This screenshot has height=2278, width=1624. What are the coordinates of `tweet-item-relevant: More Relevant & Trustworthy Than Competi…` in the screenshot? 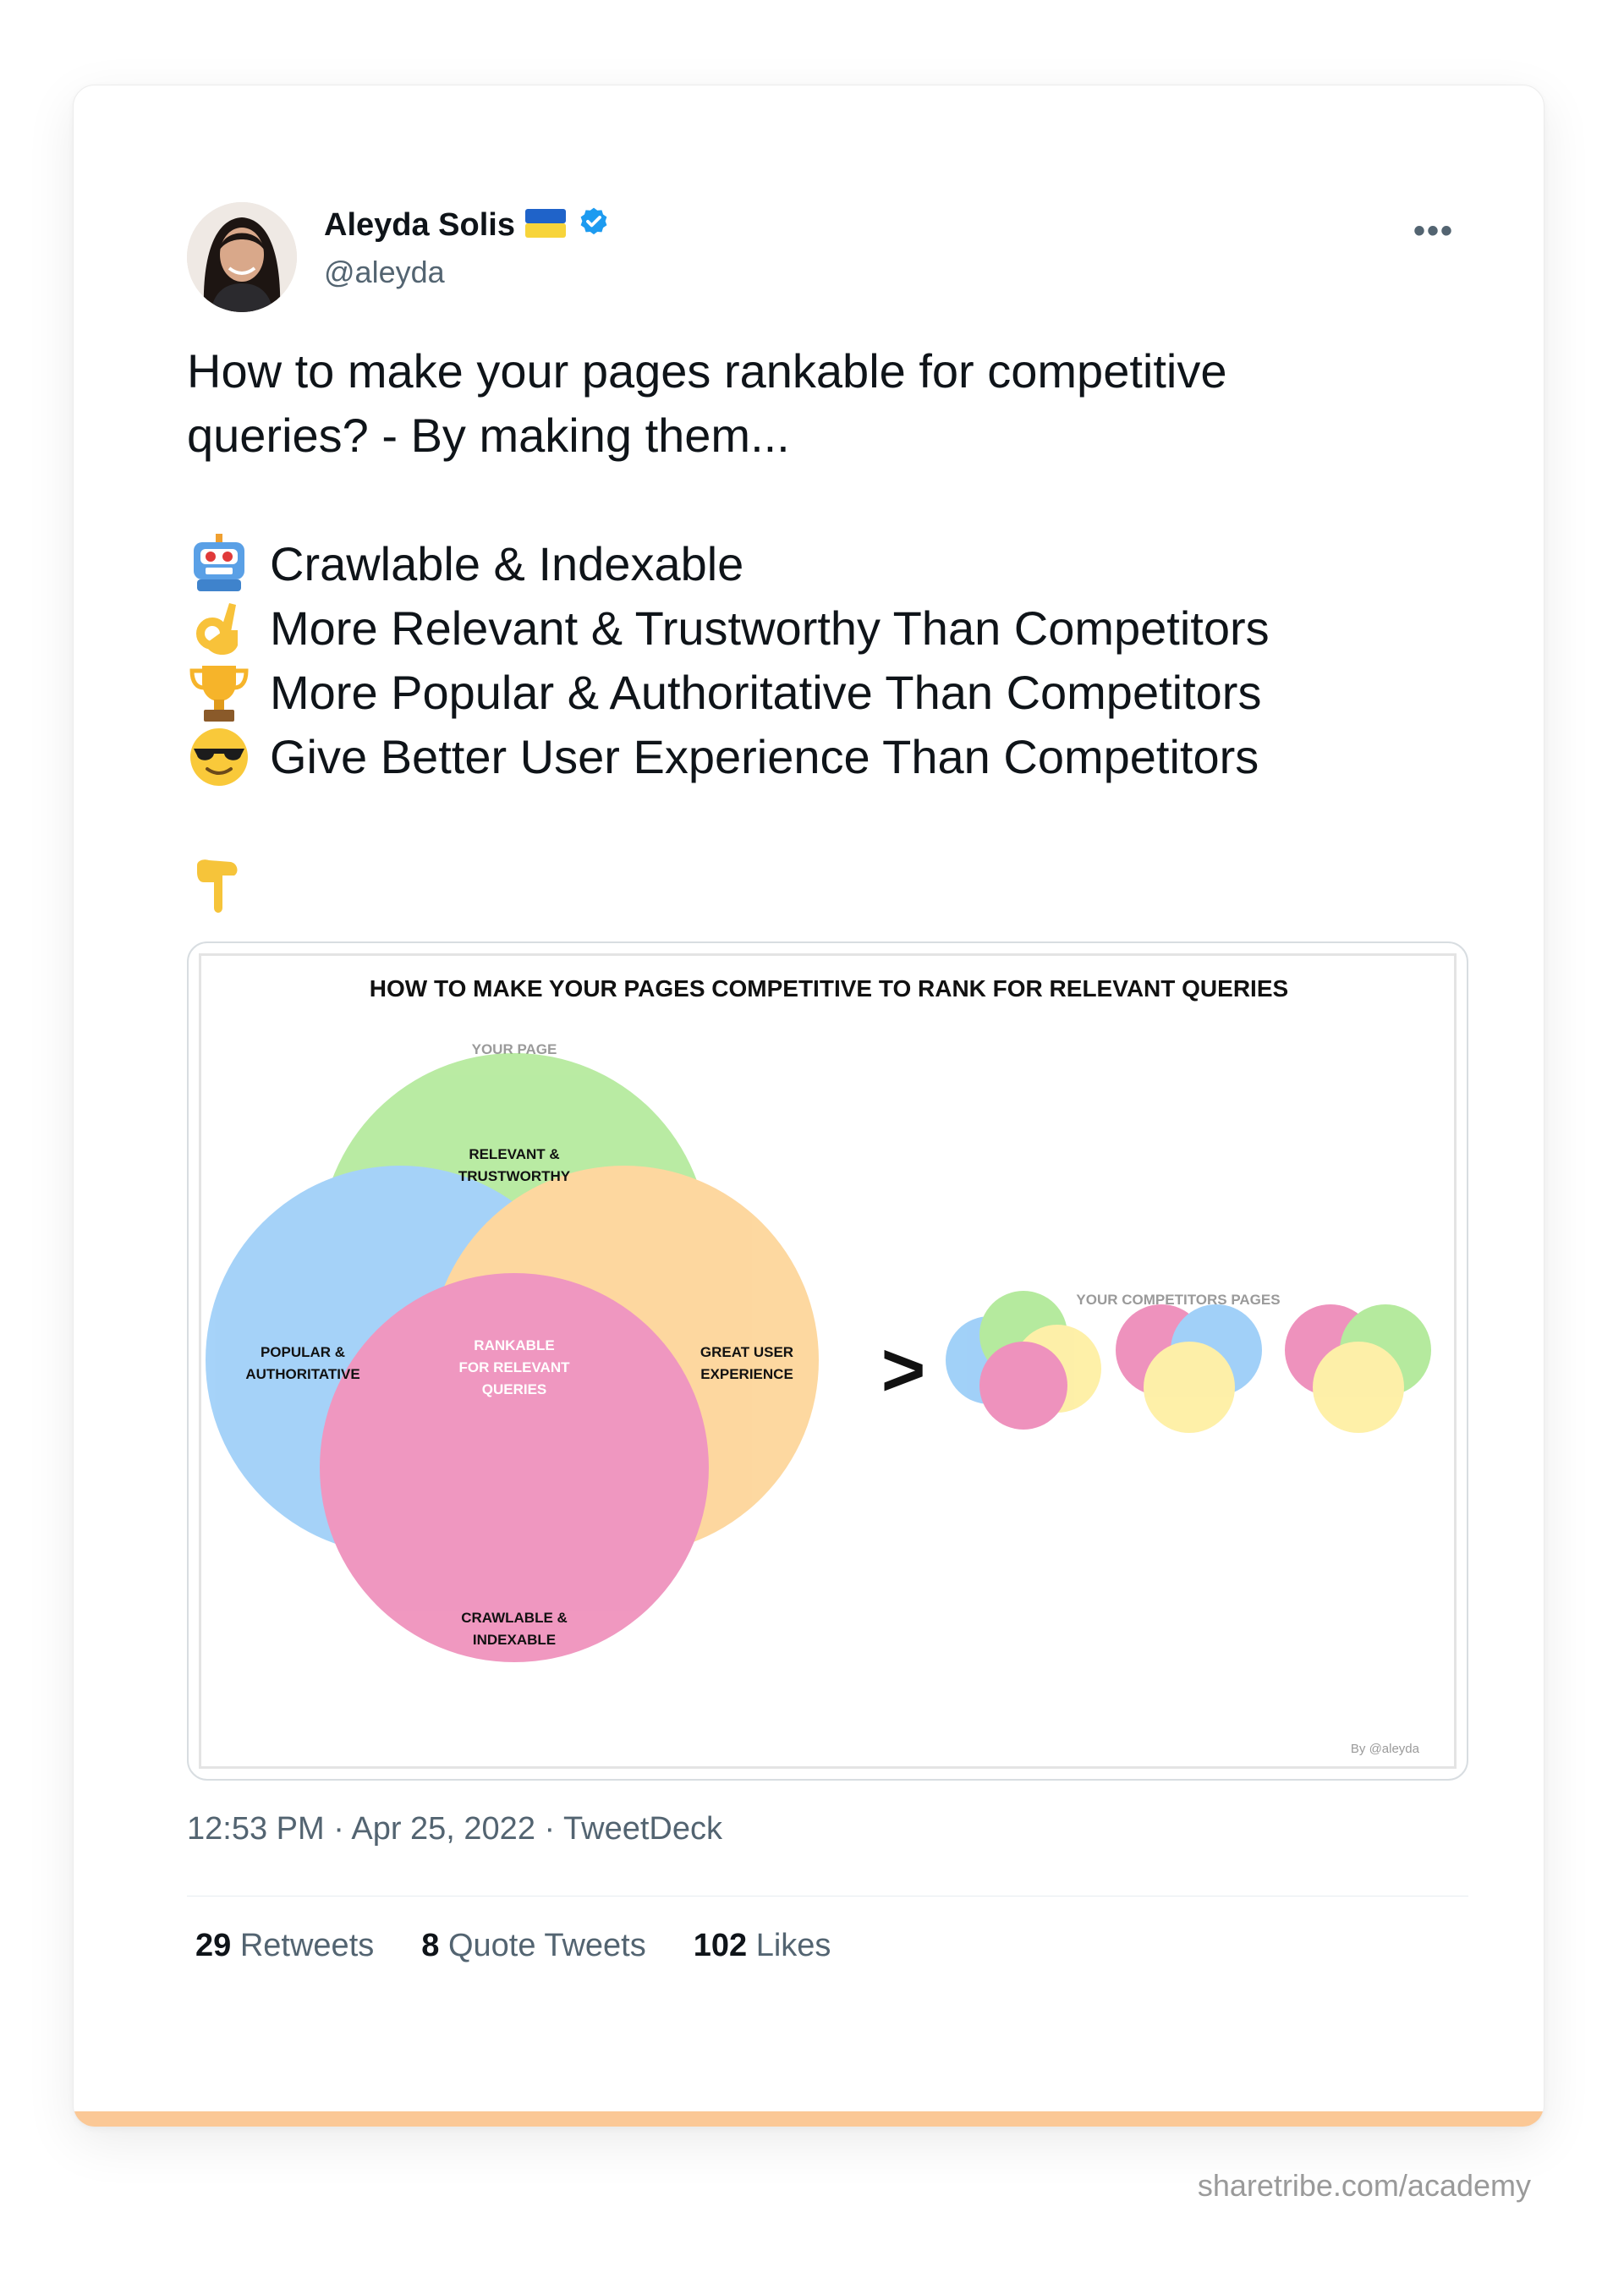 It's located at (847, 628).